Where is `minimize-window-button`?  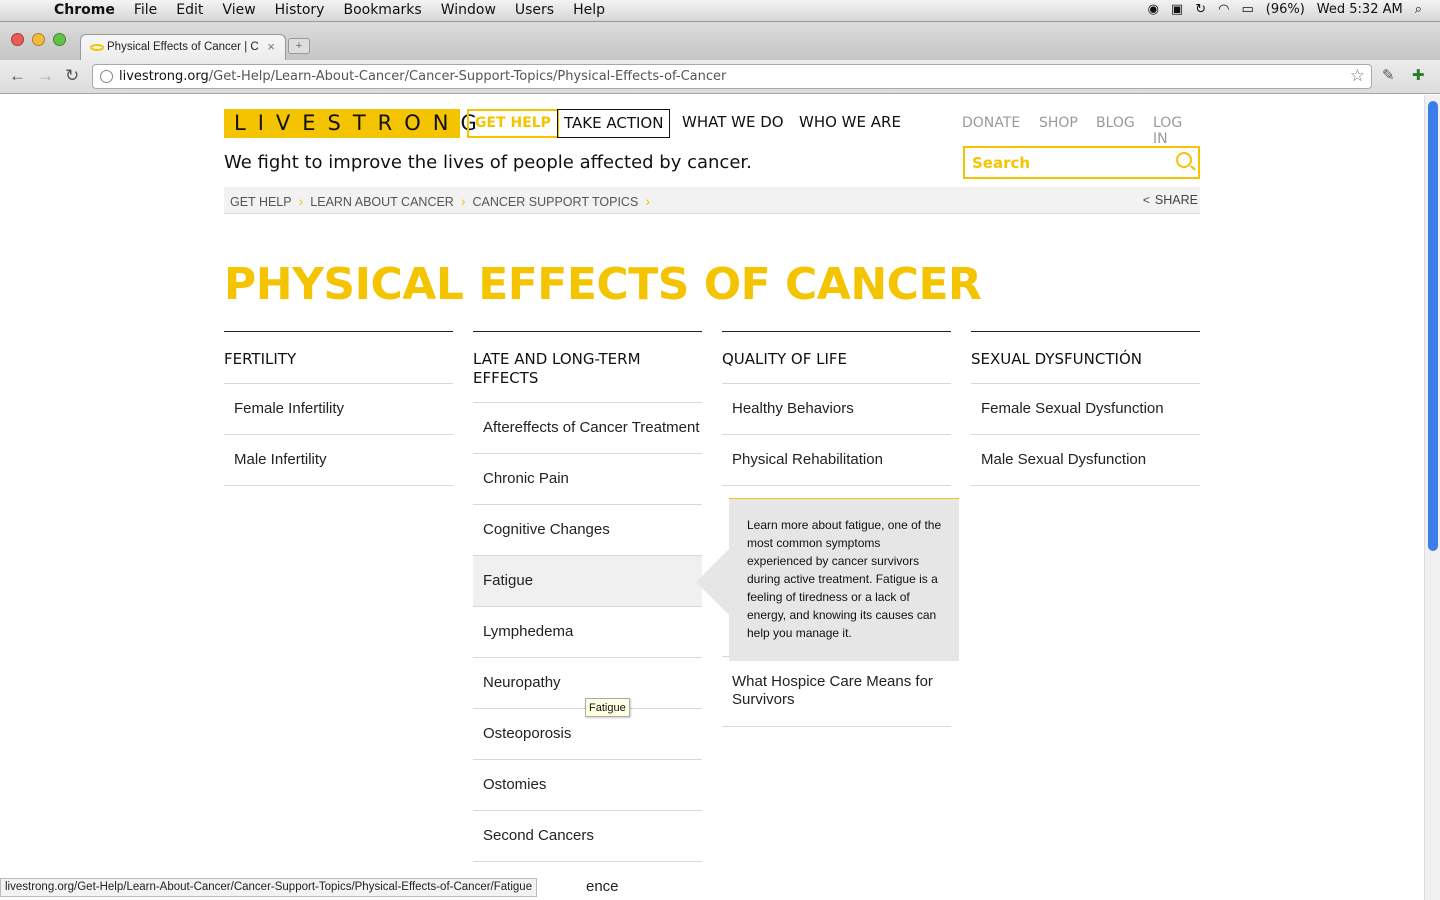
minimize-window-button is located at coordinates (38, 39).